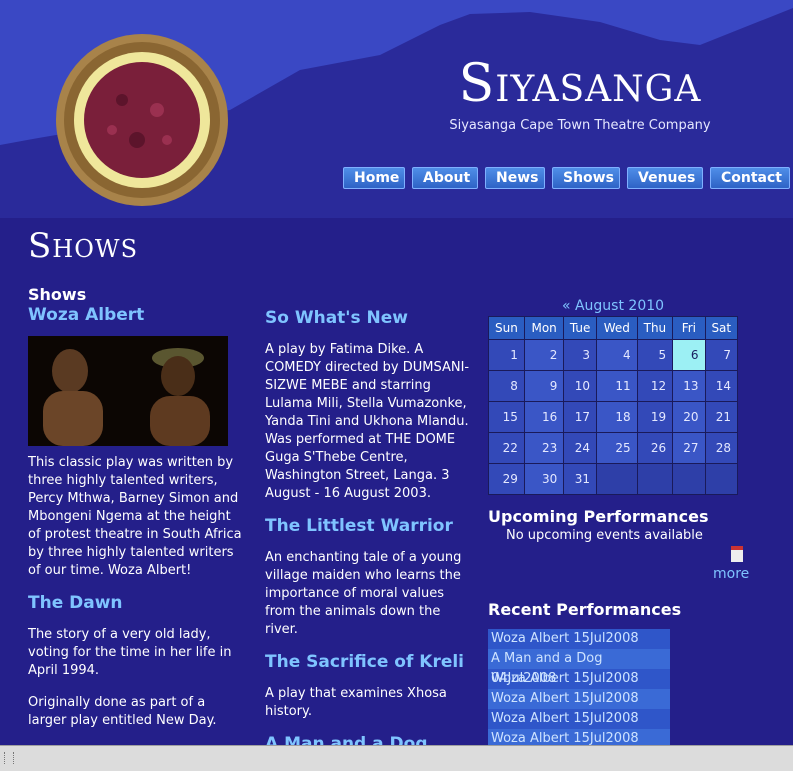 The width and height of the screenshot is (793, 771). What do you see at coordinates (617, 448) in the screenshot?
I see `calendar-day: 25` at bounding box center [617, 448].